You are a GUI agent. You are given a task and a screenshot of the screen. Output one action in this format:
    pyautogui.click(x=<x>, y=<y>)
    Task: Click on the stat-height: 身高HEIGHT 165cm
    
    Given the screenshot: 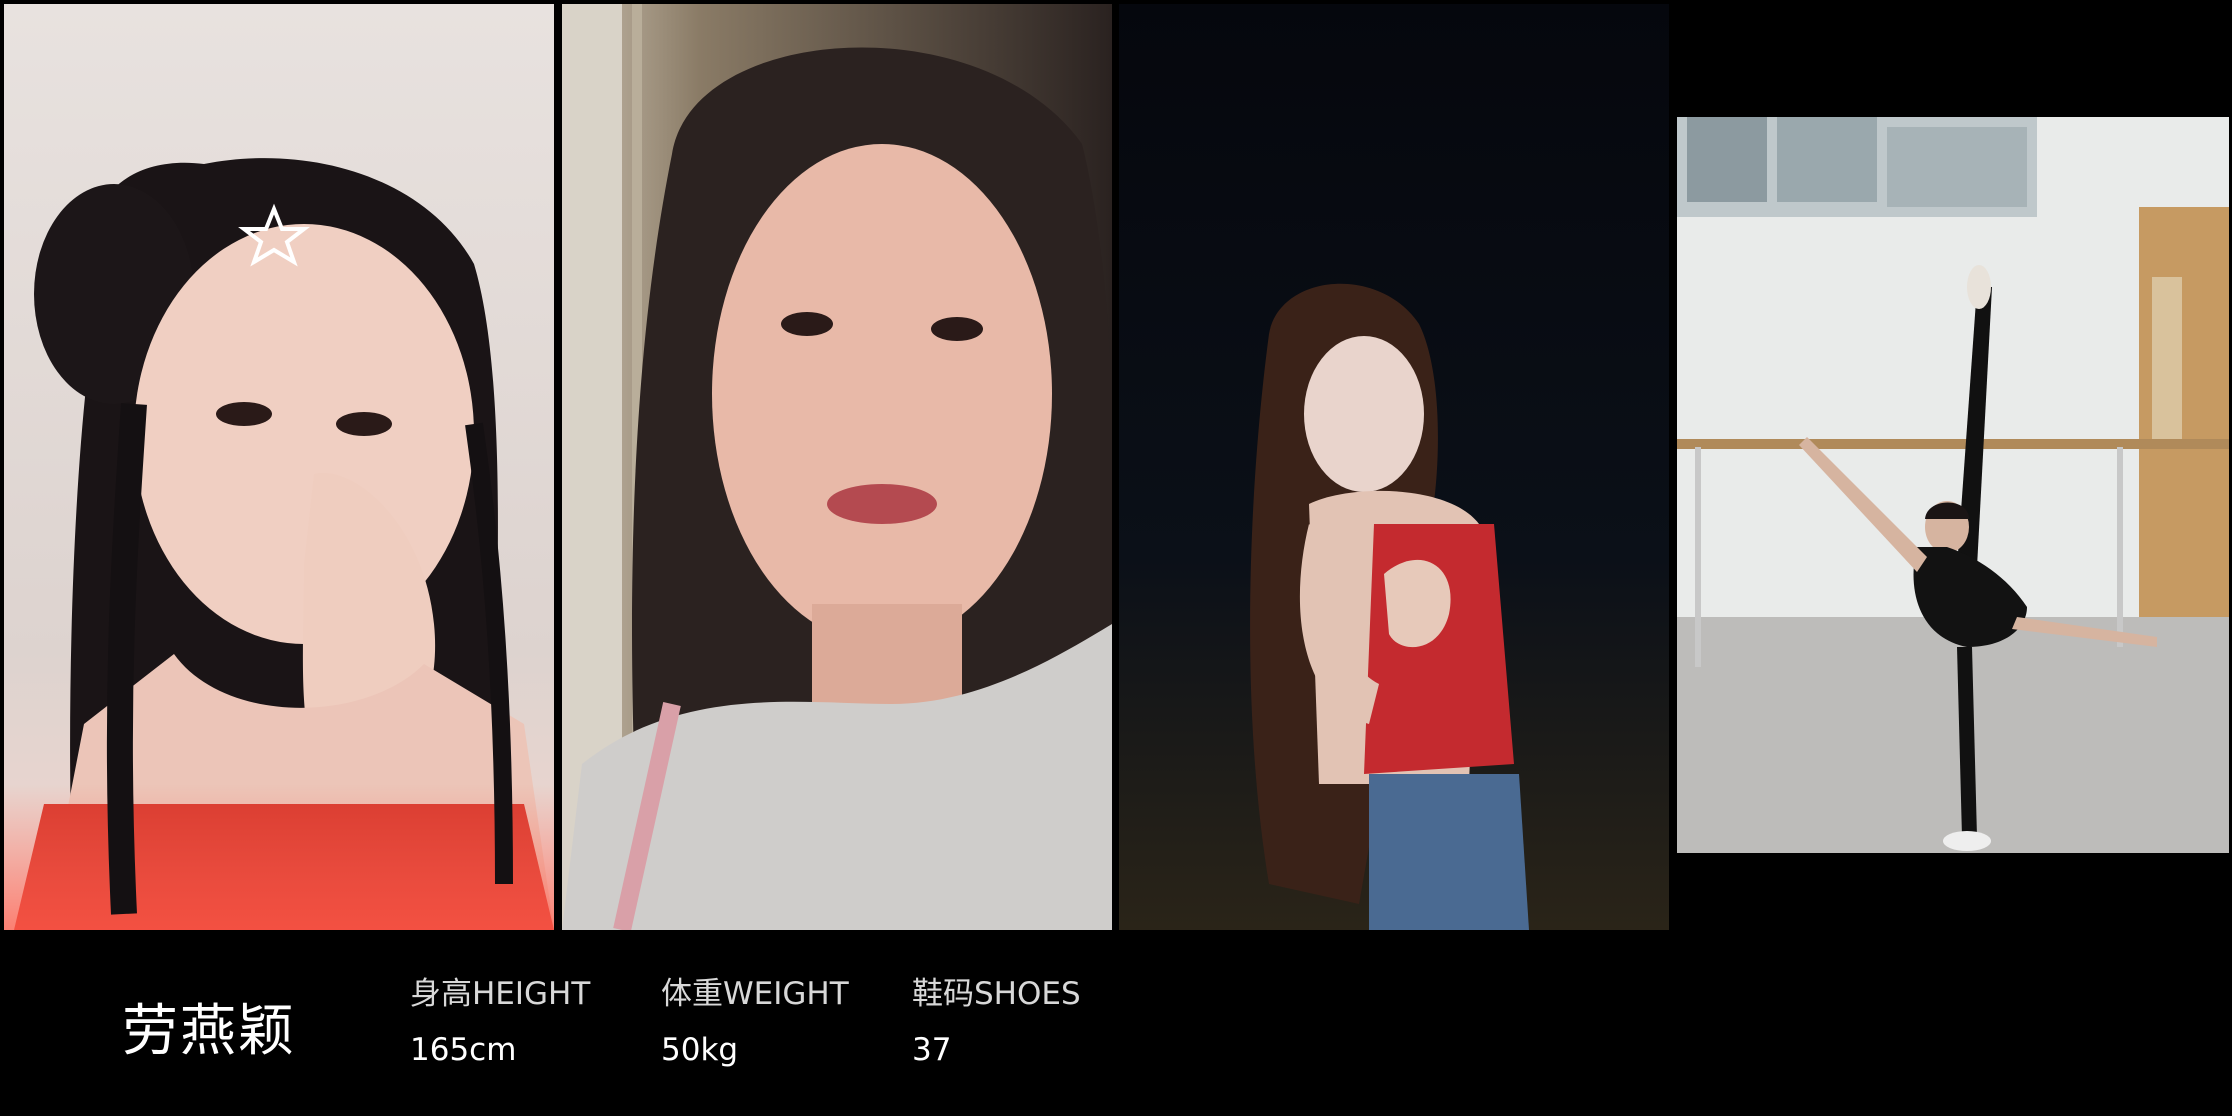 What is the action you would take?
    pyautogui.click(x=500, y=1022)
    